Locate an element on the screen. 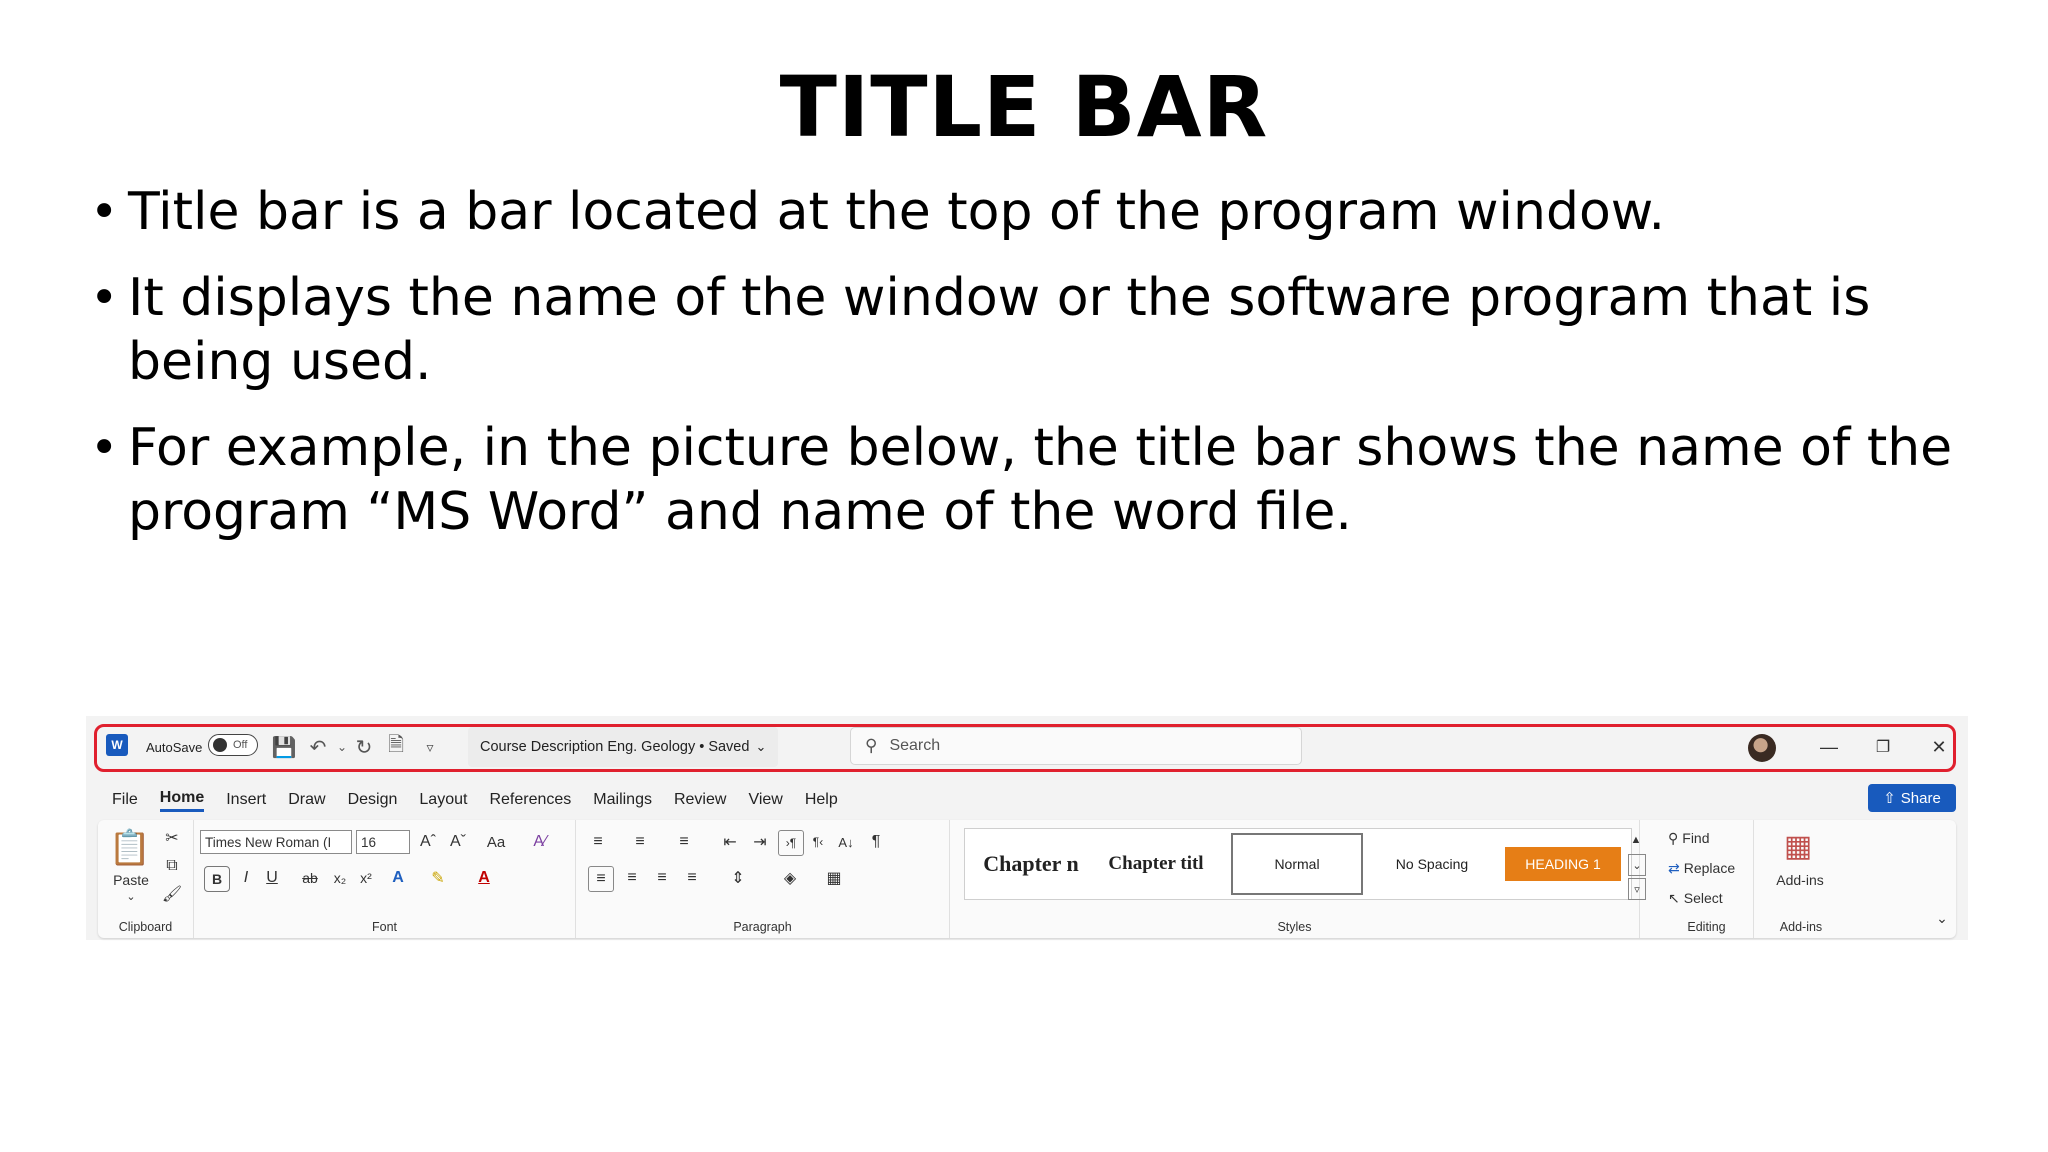 This screenshot has width=2048, height=1152. highlight-icon: ✎ is located at coordinates (438, 878).